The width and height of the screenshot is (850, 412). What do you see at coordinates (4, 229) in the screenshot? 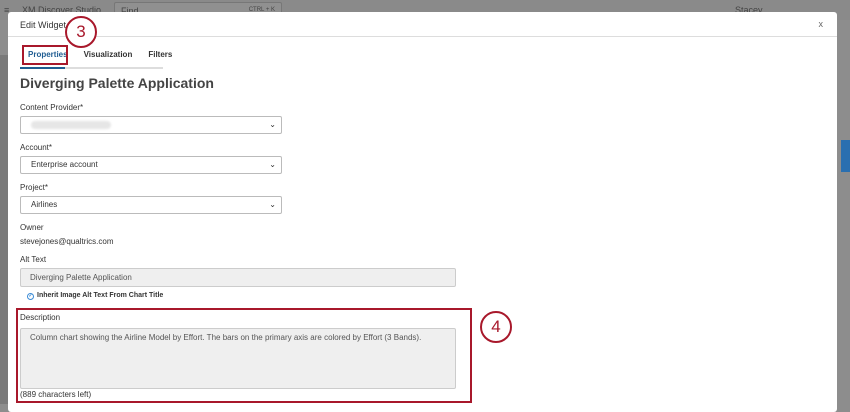
I see `background-left-strip` at bounding box center [4, 229].